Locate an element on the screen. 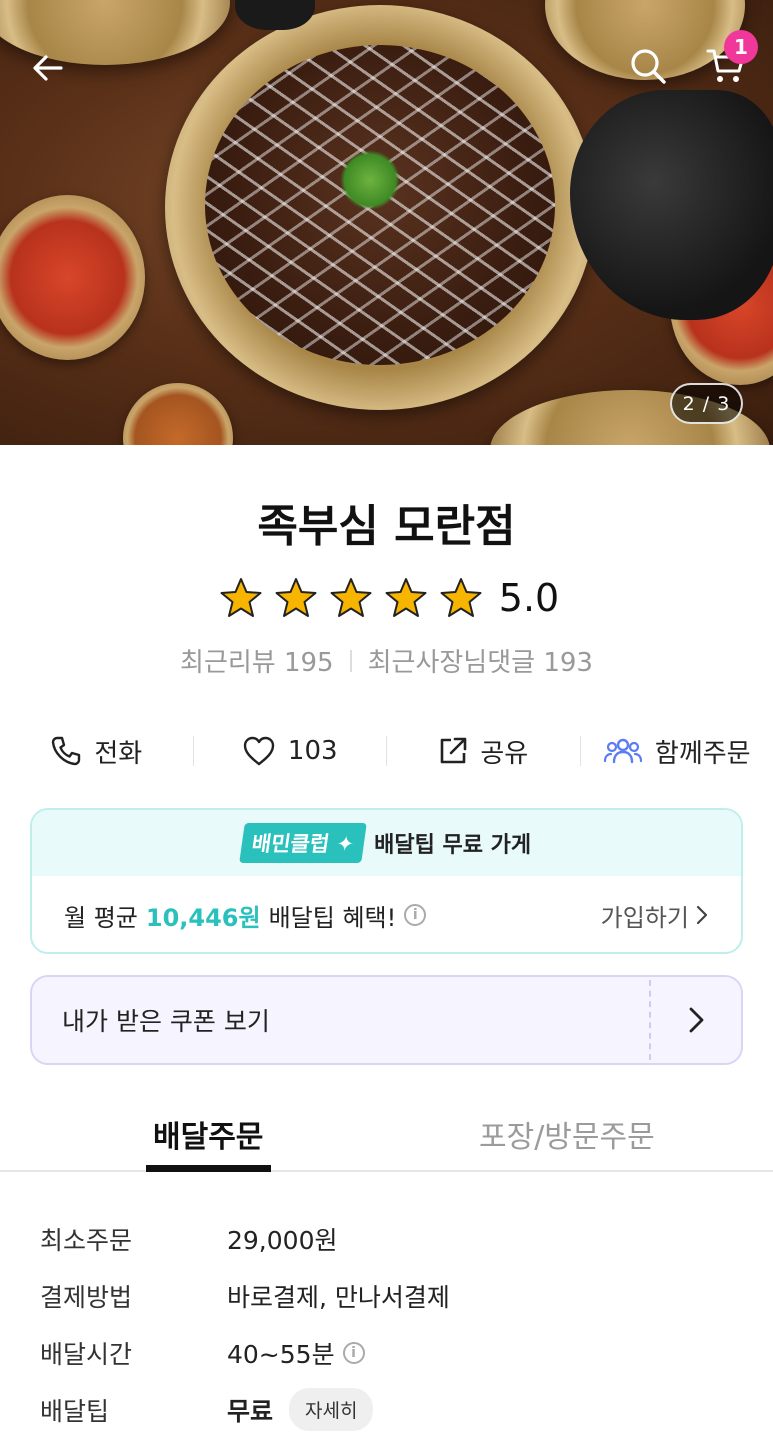  tab-delivery: 배달주문 is located at coordinates (206, 1135).